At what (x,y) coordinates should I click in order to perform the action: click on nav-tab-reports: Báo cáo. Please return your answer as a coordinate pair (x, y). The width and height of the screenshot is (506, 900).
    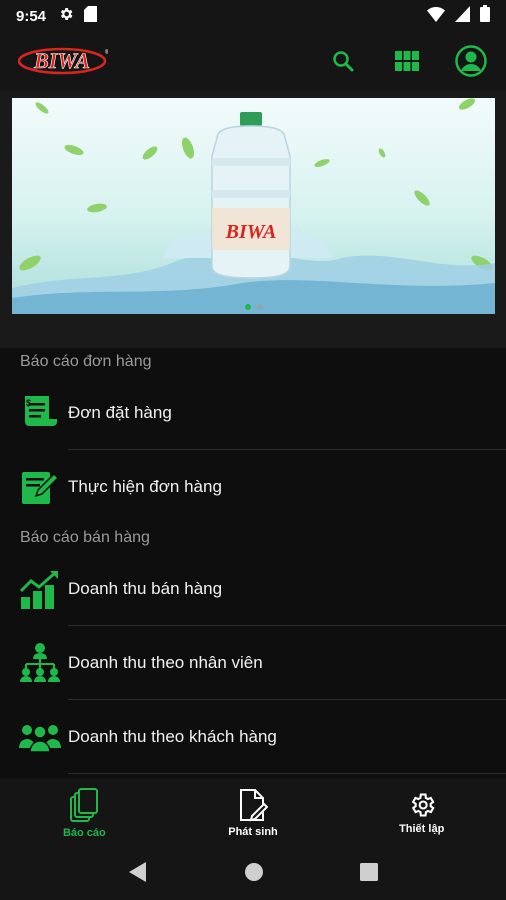
    Looking at the image, I should click on (84, 813).